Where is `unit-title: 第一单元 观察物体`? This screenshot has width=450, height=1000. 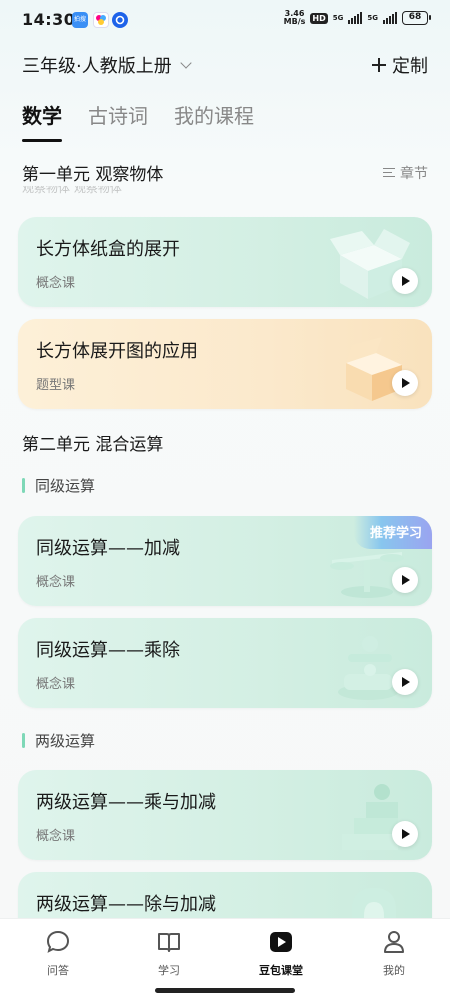 unit-title: 第一单元 观察物体 is located at coordinates (93, 175).